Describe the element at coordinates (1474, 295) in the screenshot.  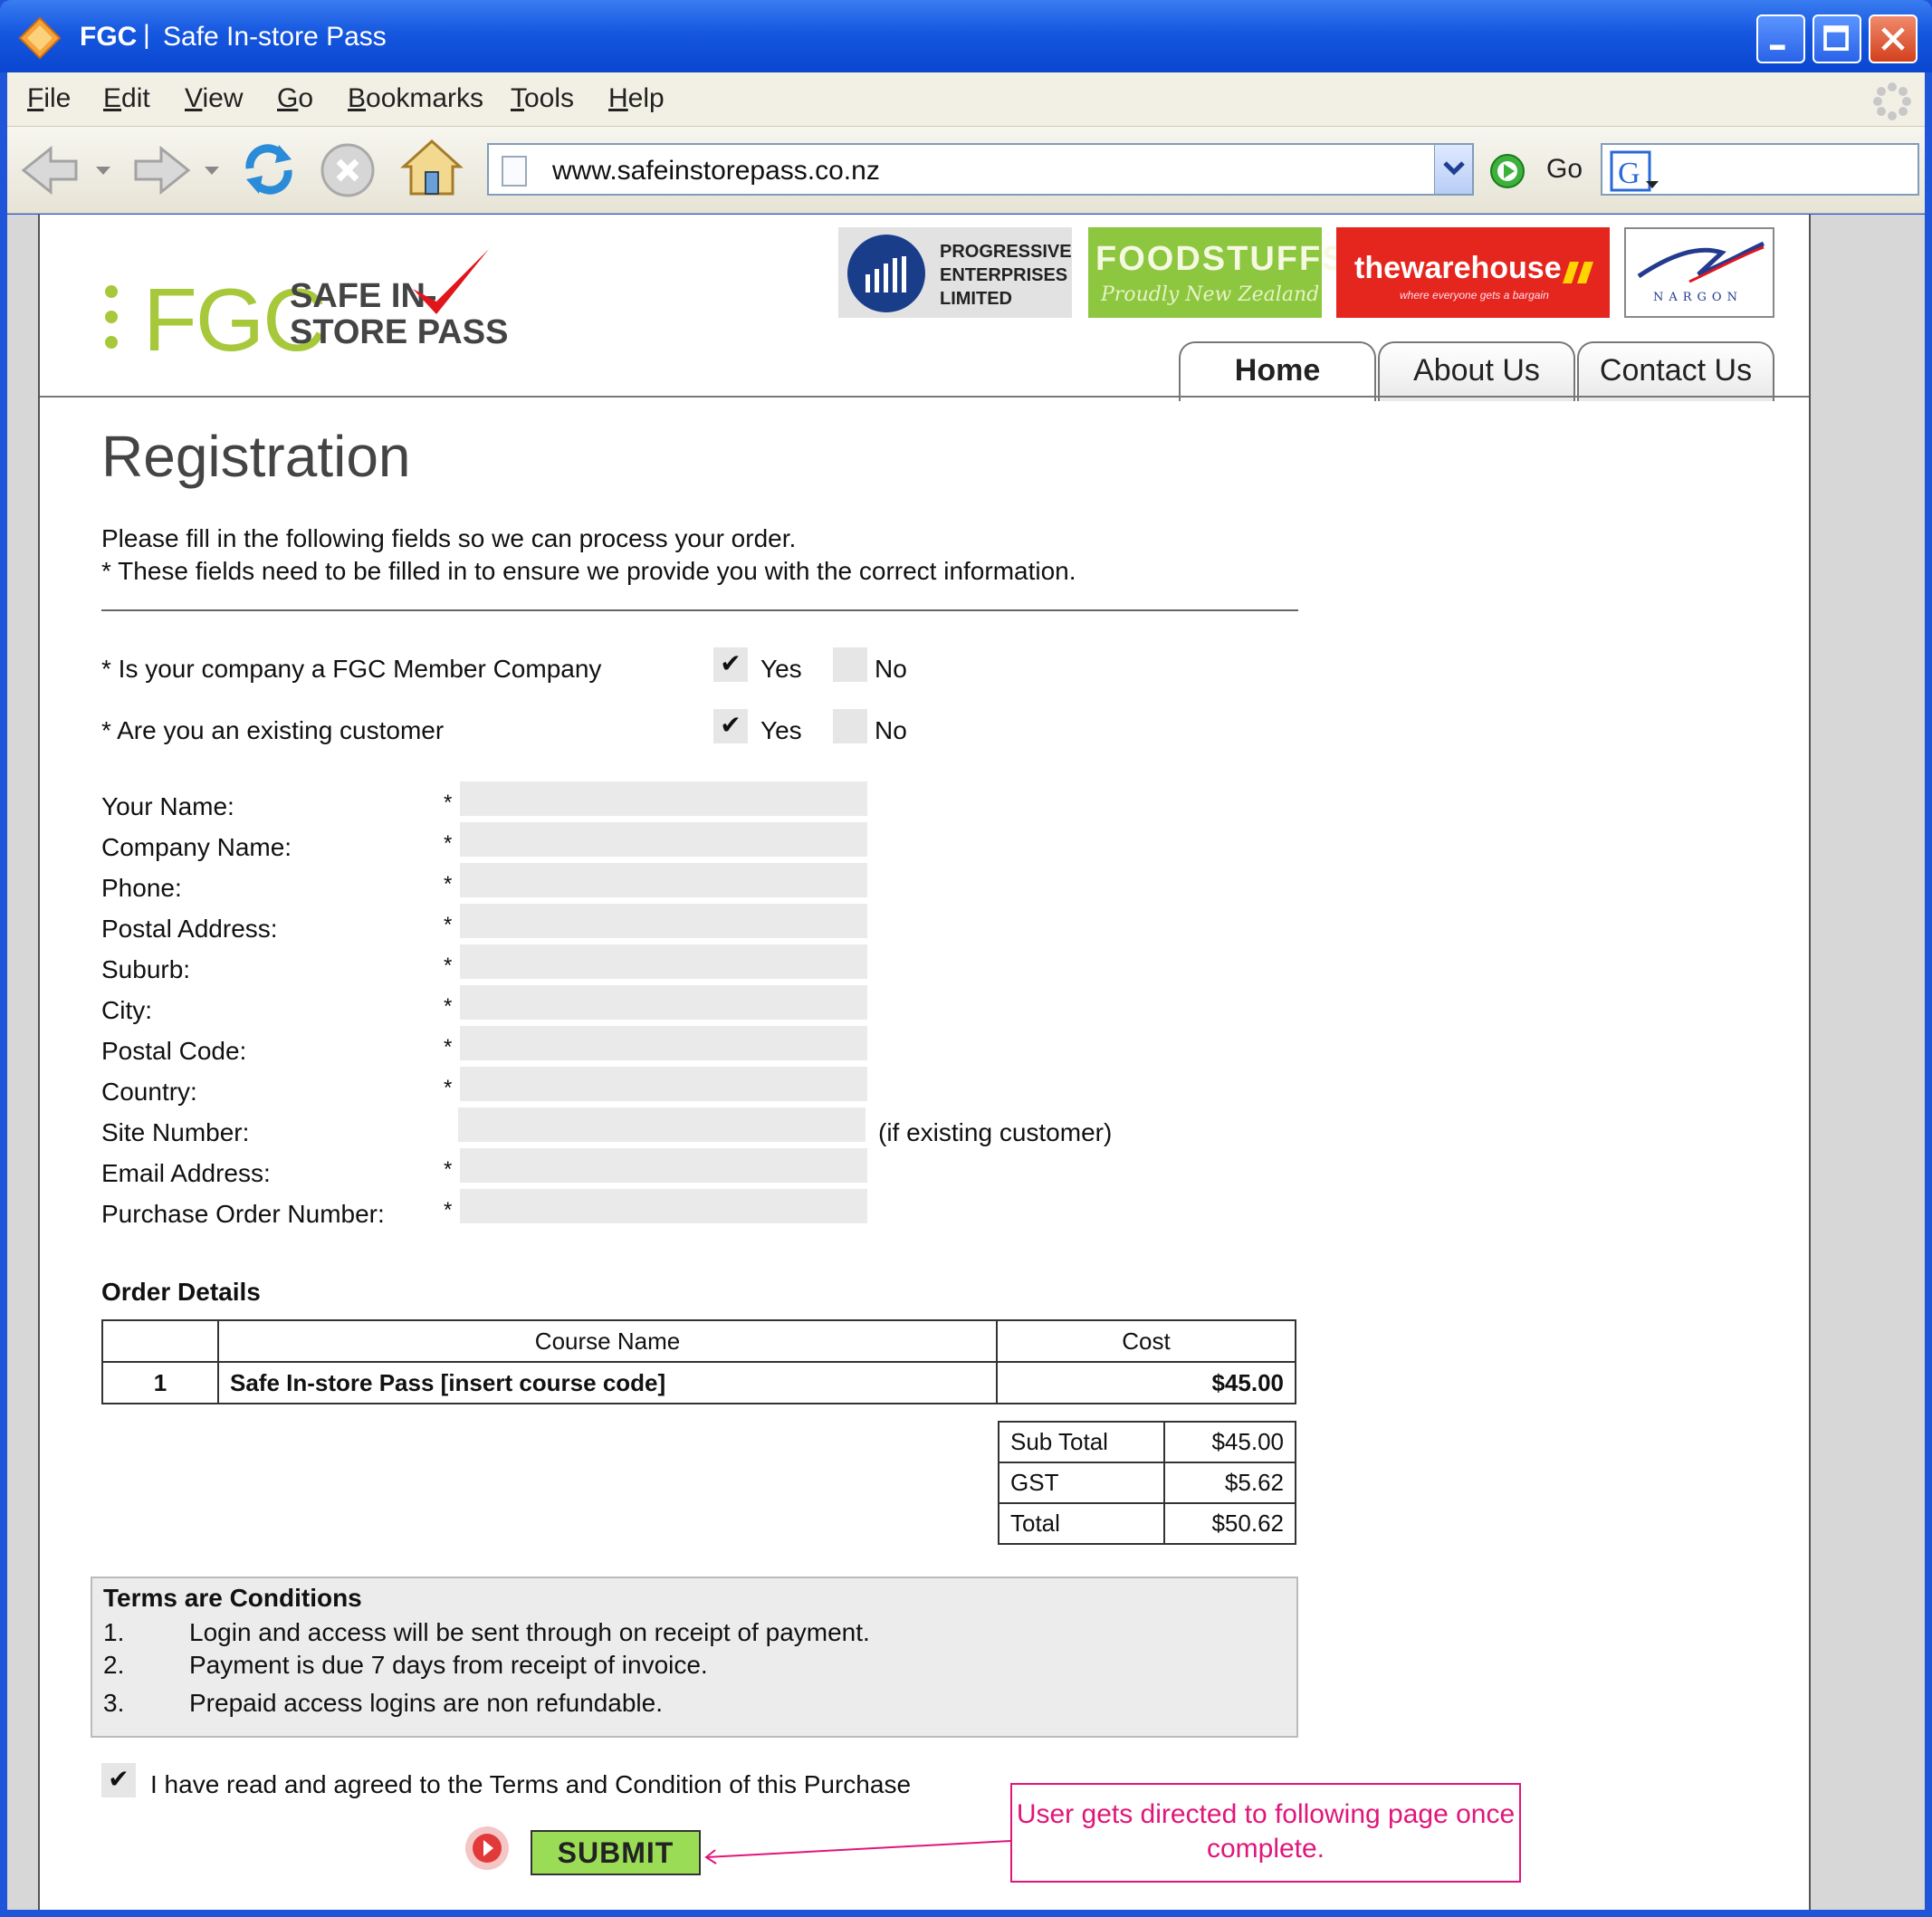
I see `warehouse-tagline: where everyone gets a bargain` at that location.